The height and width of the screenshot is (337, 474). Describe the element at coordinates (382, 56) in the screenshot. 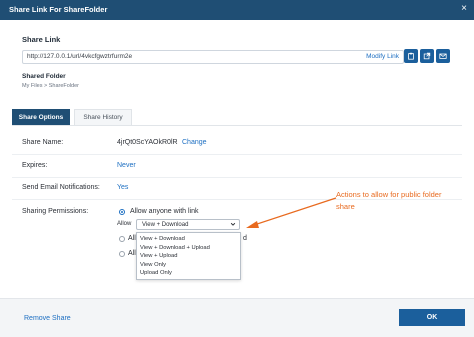

I see `modify-link-button: Modify Link` at that location.